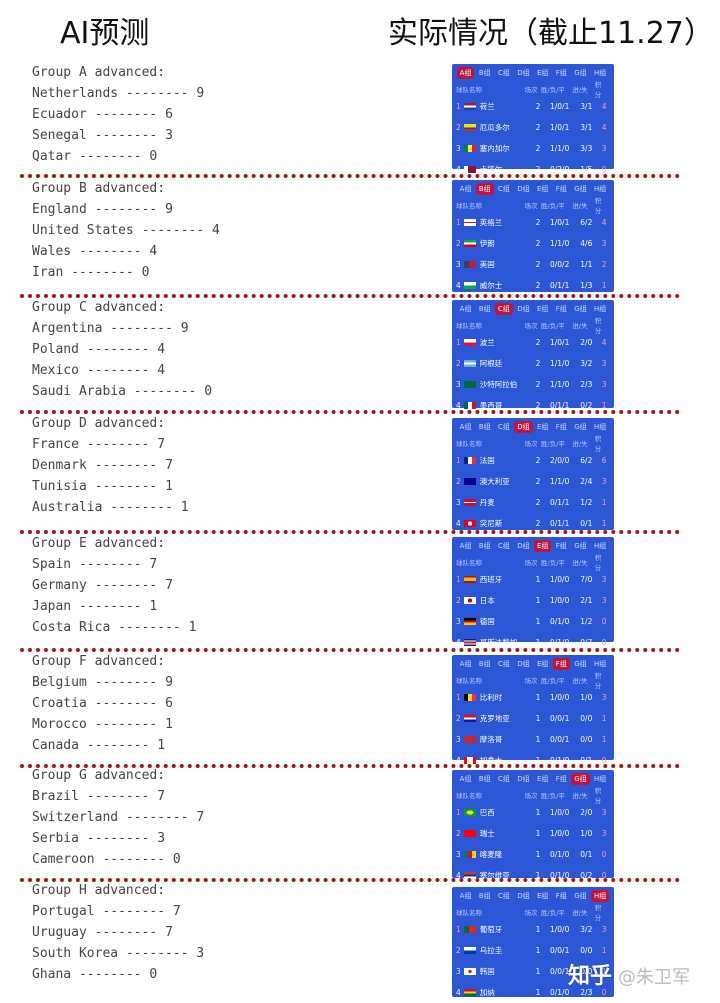  I want to click on table-row: 2 厄瓜多尔 2 1/0/1 3/1 4, so click(533, 127).